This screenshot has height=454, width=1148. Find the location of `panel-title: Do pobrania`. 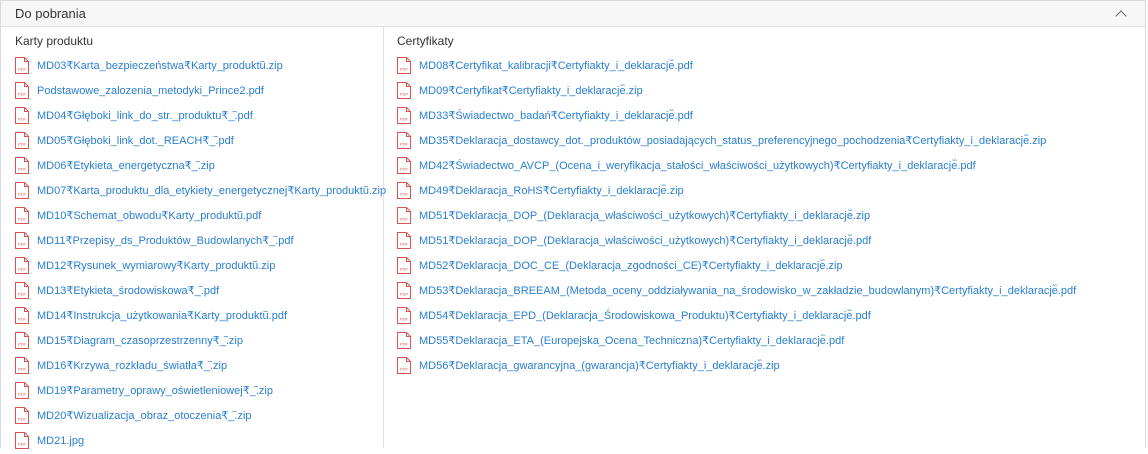

panel-title: Do pobrania is located at coordinates (50, 13).